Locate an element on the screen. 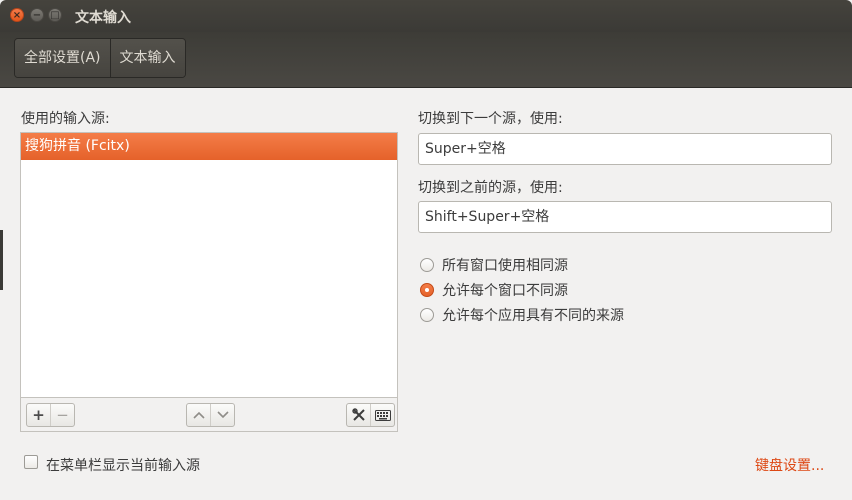 This screenshot has width=852, height=500. radio-same-source: 所有窗口使用相同源 is located at coordinates (494, 265).